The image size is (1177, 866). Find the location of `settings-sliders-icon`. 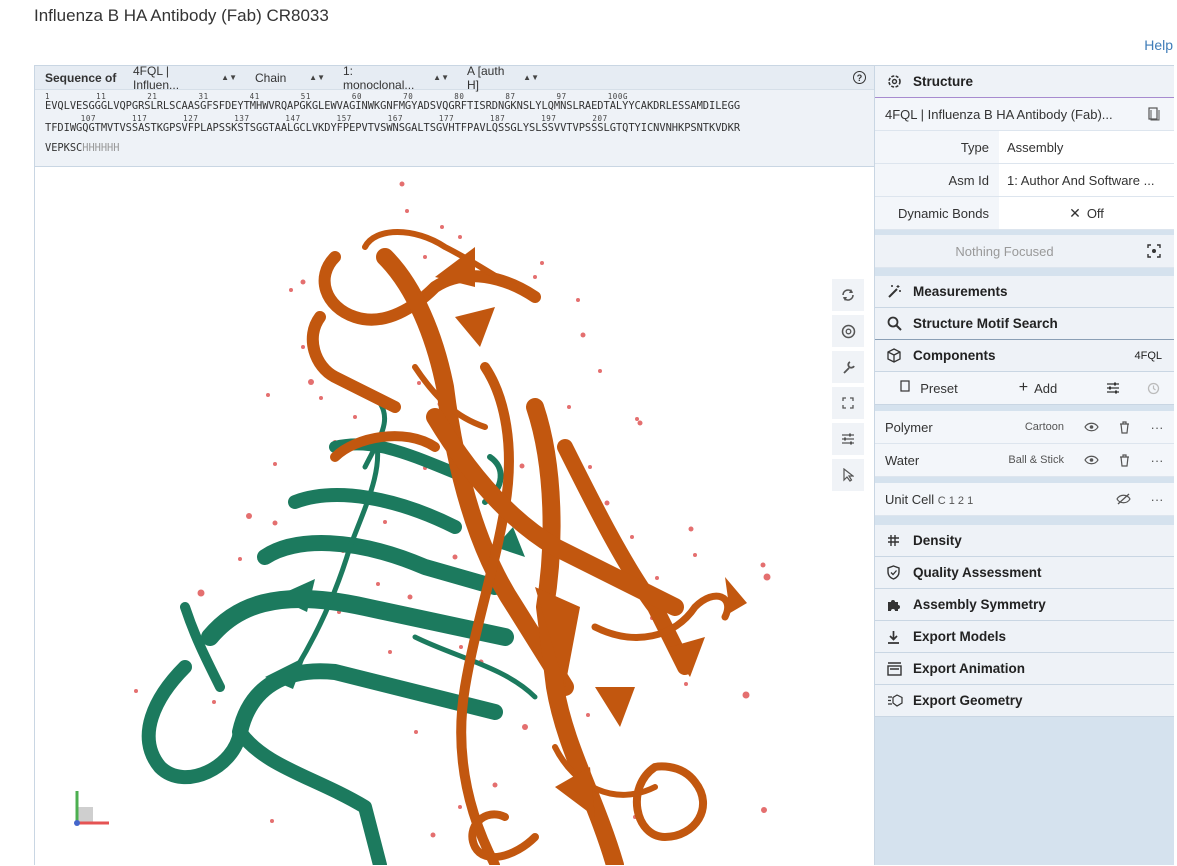

settings-sliders-icon is located at coordinates (848, 439).